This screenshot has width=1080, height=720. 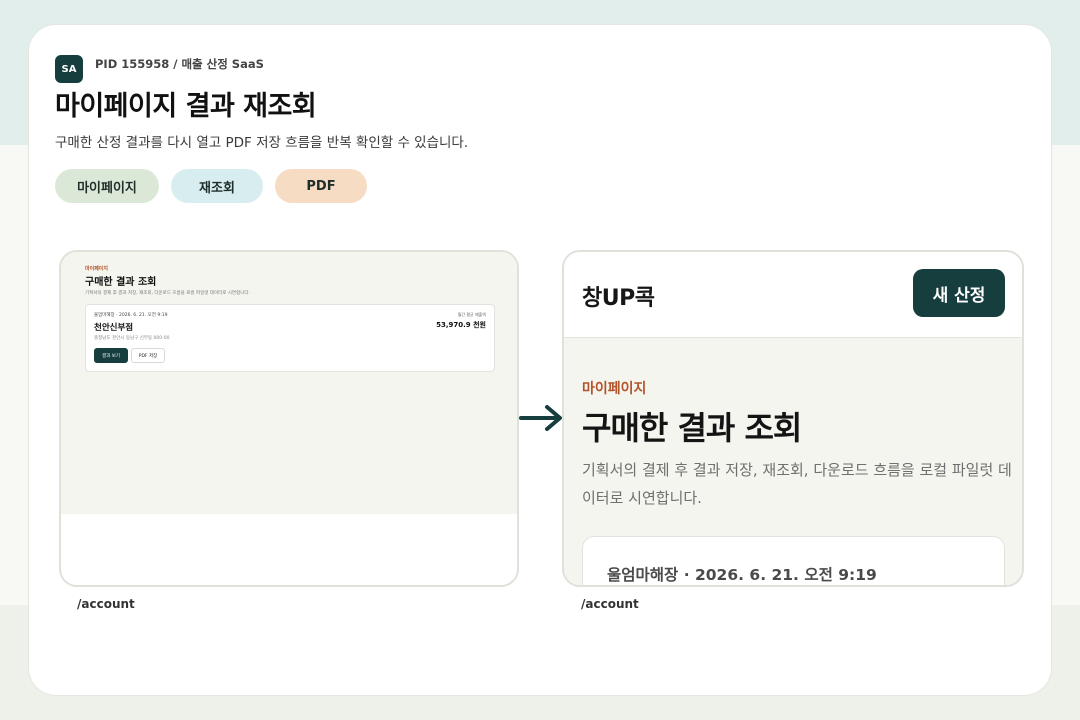 What do you see at coordinates (179, 64) in the screenshot?
I see `project-id: PID 155958 / 매출 산정 SaaS` at bounding box center [179, 64].